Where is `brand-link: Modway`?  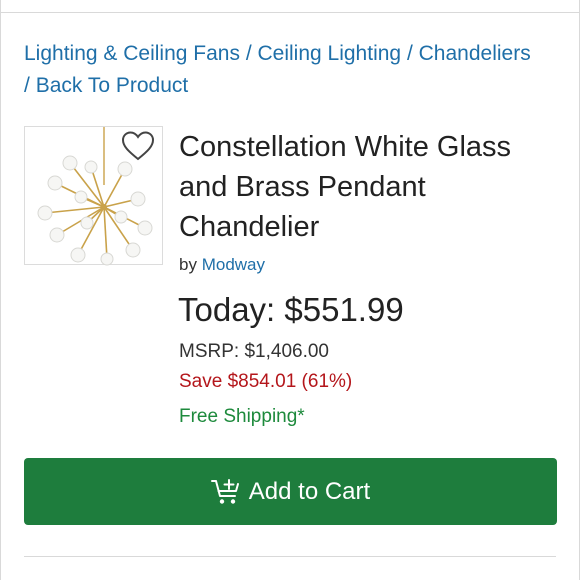
brand-link: Modway is located at coordinates (233, 264).